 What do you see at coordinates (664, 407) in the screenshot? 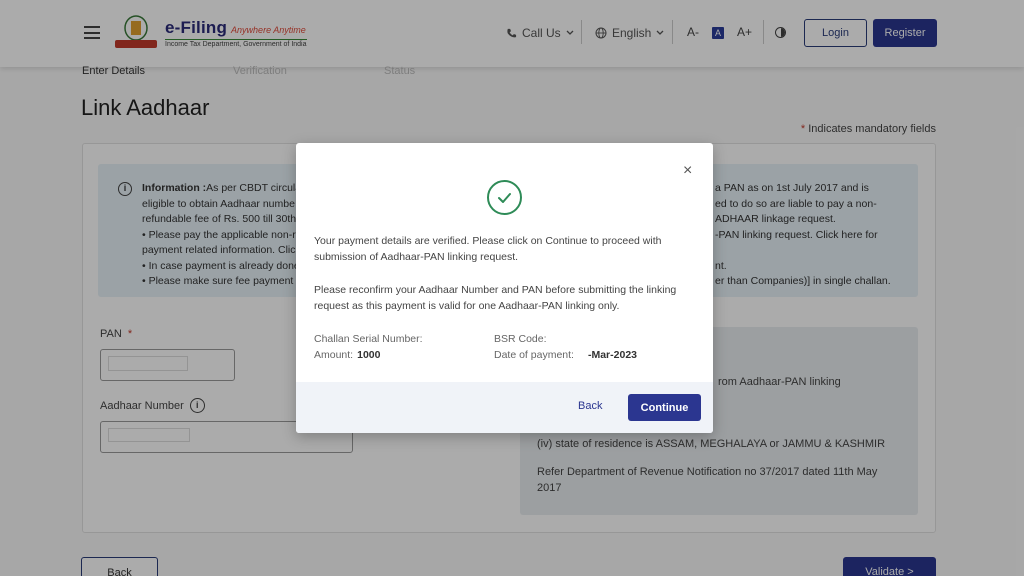
I see `continue-button: Continue` at bounding box center [664, 407].